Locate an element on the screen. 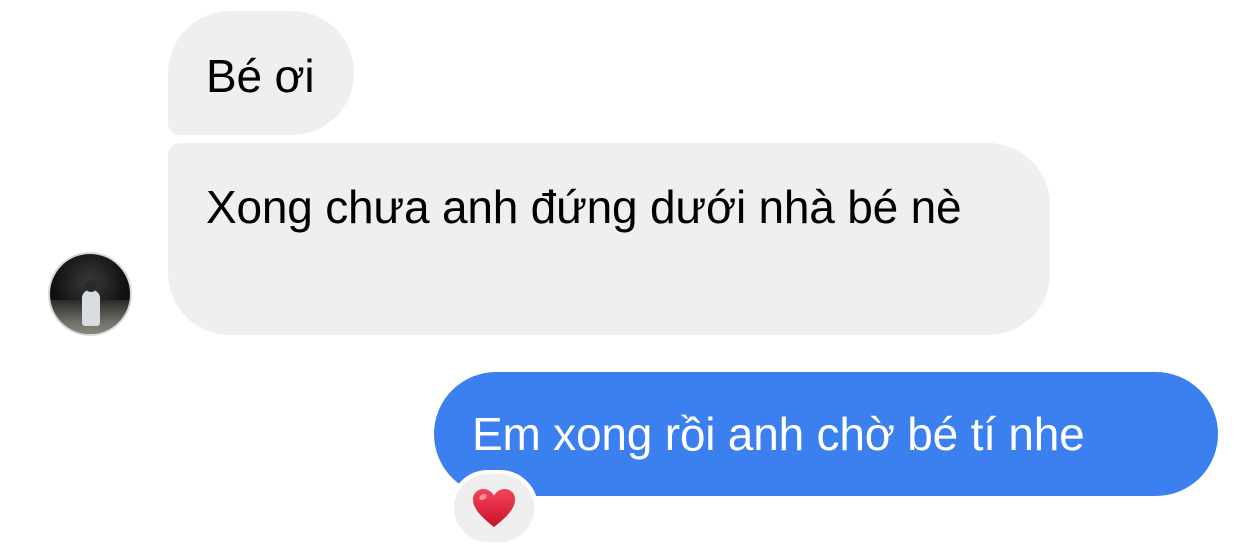  sender-avatar is located at coordinates (90, 294).